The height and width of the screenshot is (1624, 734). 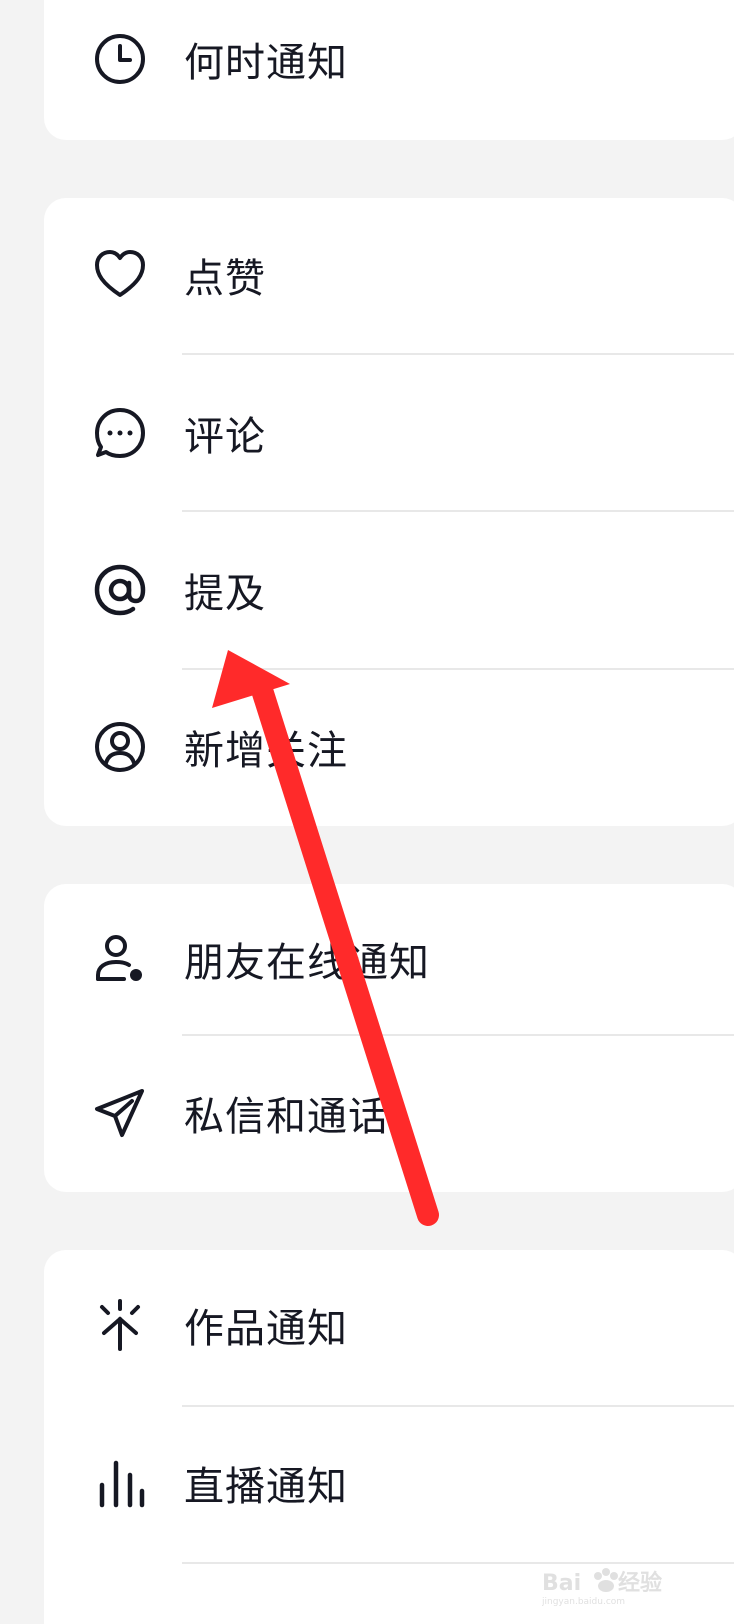 What do you see at coordinates (389, 1325) in the screenshot?
I see `settings-row-works: 作品通知` at bounding box center [389, 1325].